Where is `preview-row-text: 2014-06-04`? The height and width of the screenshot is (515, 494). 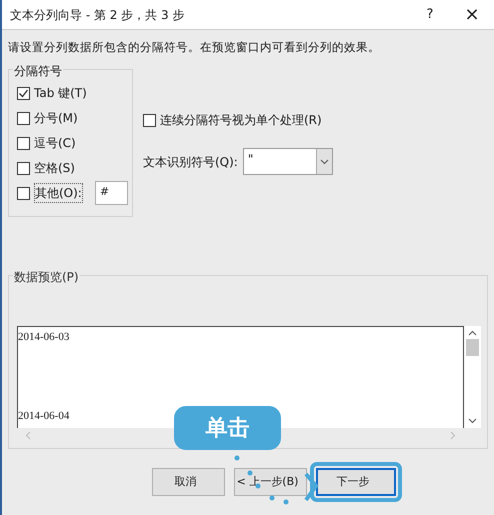
preview-row-text: 2014-06-04 is located at coordinates (44, 416).